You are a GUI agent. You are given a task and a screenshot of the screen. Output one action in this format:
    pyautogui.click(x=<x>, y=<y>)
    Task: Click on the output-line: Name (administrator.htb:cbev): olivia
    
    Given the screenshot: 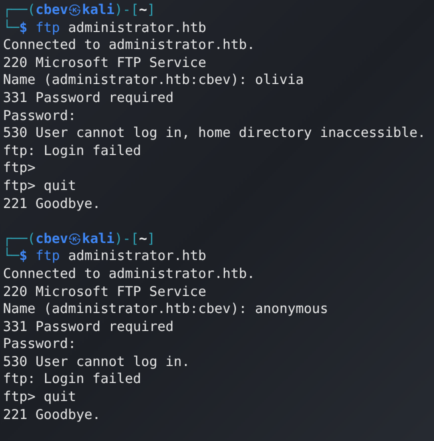 What is the action you would take?
    pyautogui.click(x=153, y=80)
    